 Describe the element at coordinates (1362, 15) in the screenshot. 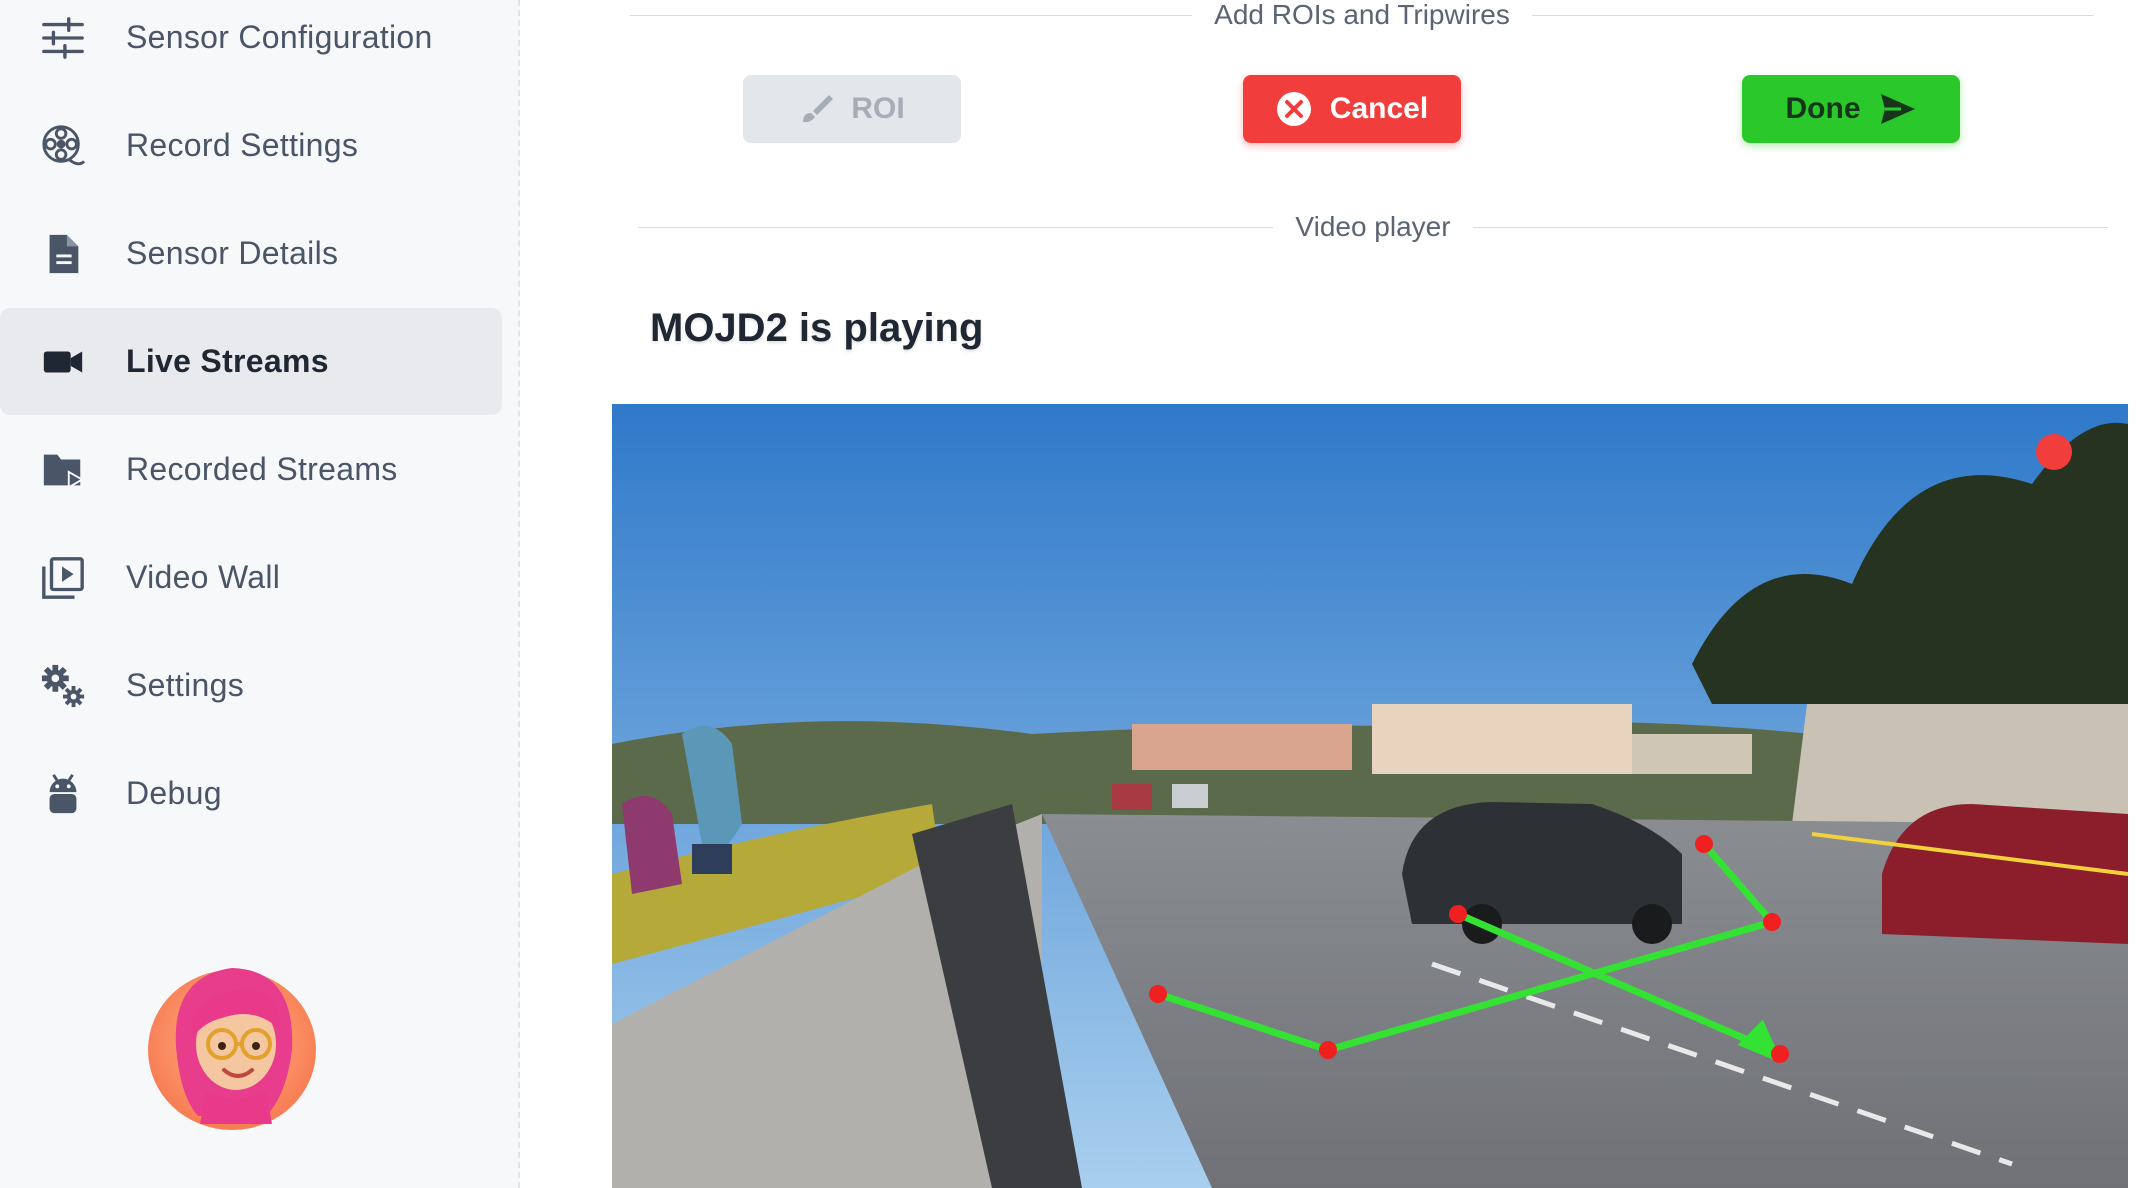

I see `roi-section-title: Add ROIs and Tripwires` at that location.